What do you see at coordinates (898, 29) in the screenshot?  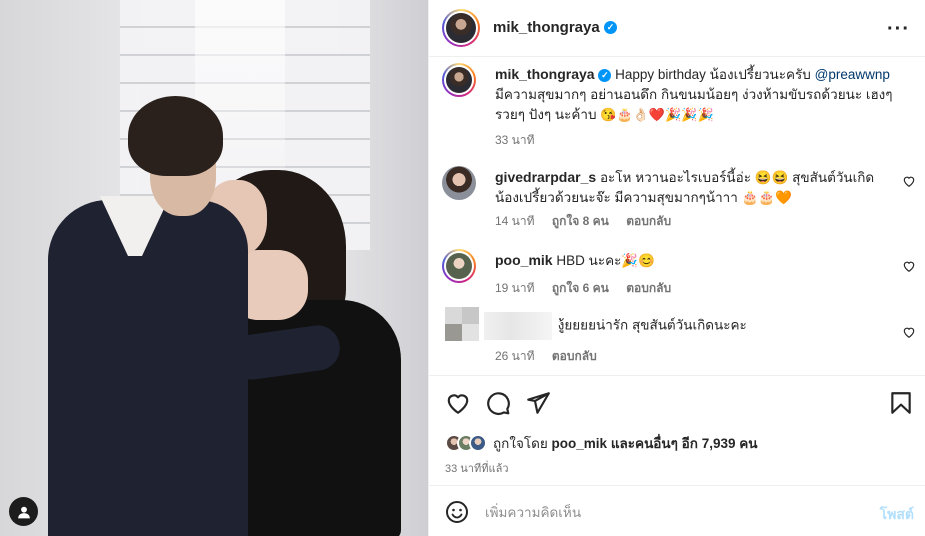 I see `more-options-icon: ···` at bounding box center [898, 29].